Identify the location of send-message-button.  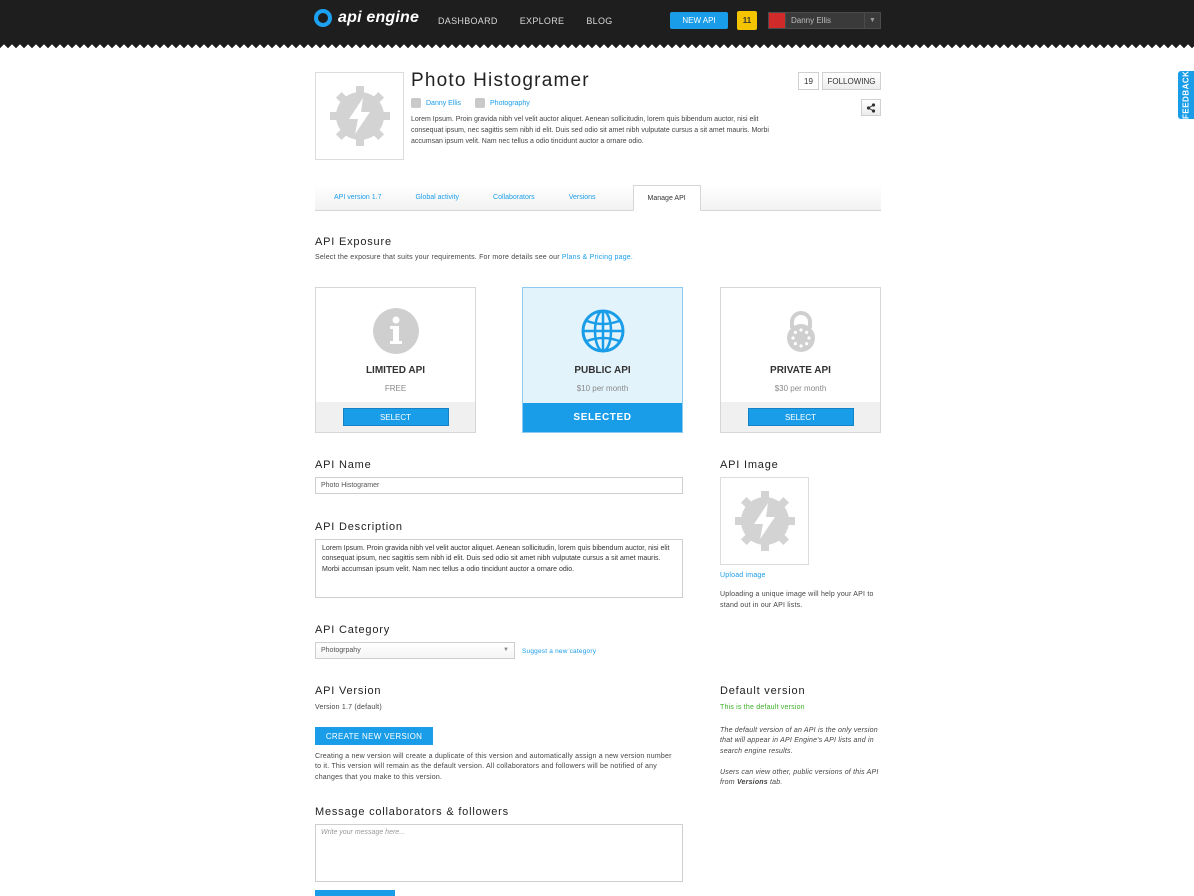
(355, 893).